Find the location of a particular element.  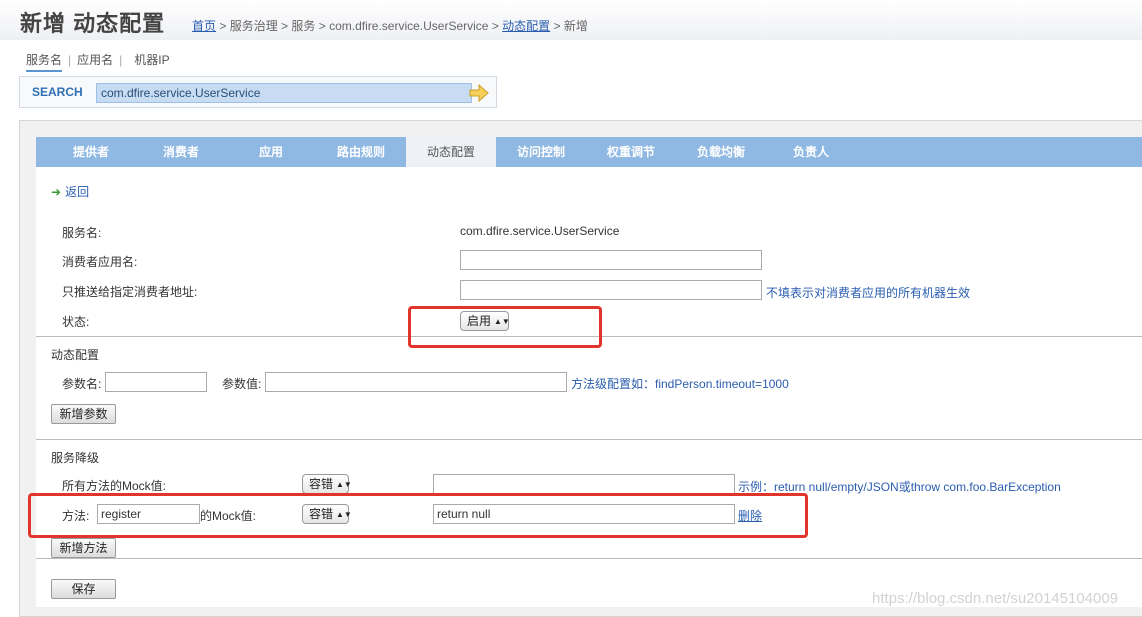

breadcrumb-dynamic-config-link: 动态配置 is located at coordinates (526, 26).